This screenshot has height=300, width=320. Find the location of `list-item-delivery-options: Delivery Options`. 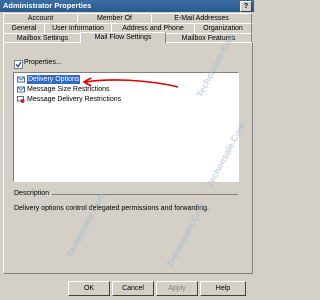

list-item-delivery-options: Delivery Options is located at coordinates (49, 79).